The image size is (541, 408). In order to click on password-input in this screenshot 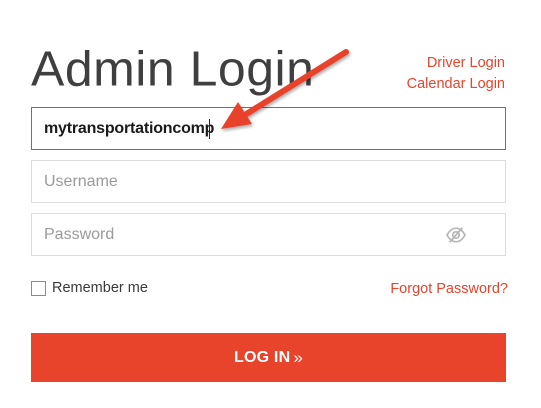, I will do `click(268, 234)`.